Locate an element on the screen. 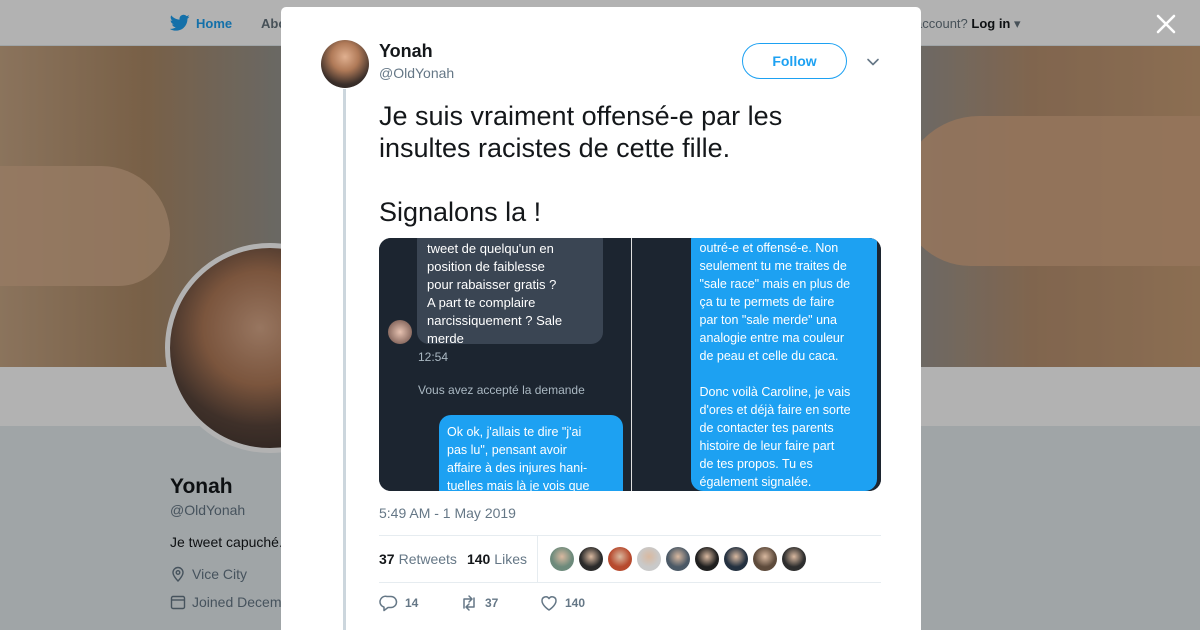  tweet-actions: 14 37 140 is located at coordinates (499, 603).